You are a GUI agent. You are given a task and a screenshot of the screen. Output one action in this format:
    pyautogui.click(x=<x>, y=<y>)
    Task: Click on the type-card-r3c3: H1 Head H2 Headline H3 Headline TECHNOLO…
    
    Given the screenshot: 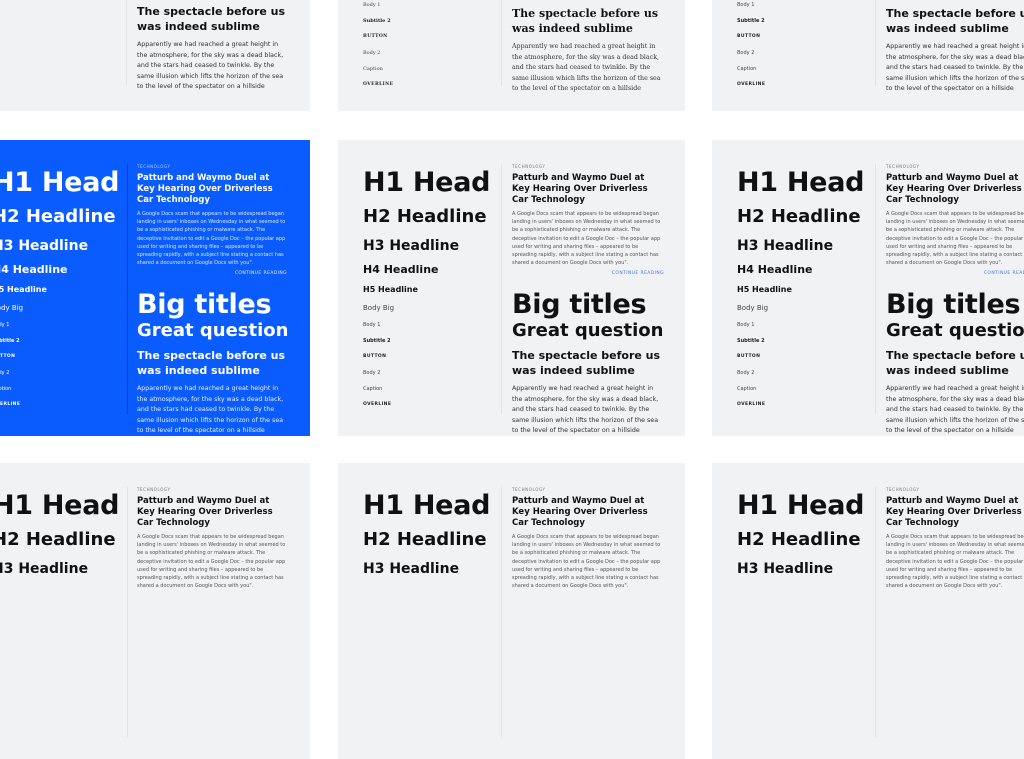 What is the action you would take?
    pyautogui.click(x=868, y=611)
    